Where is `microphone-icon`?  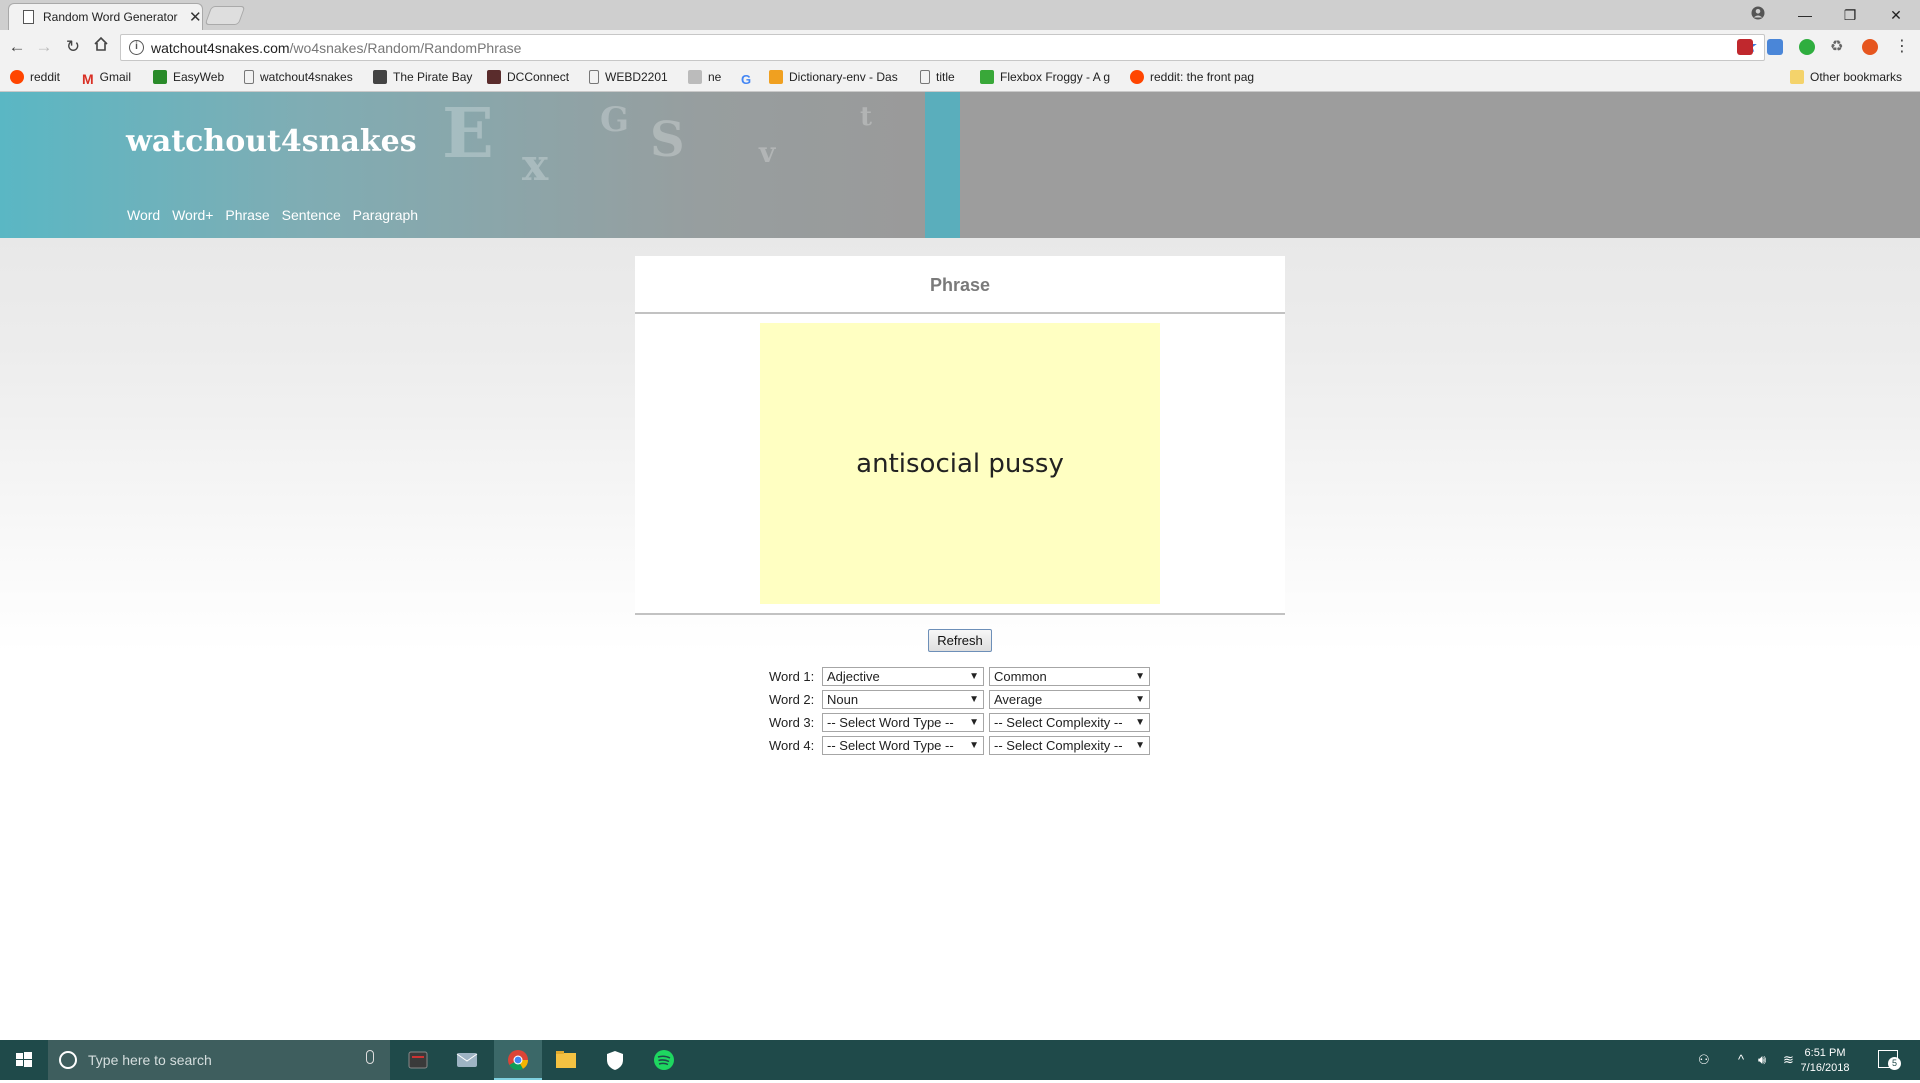
microphone-icon is located at coordinates (370, 1057).